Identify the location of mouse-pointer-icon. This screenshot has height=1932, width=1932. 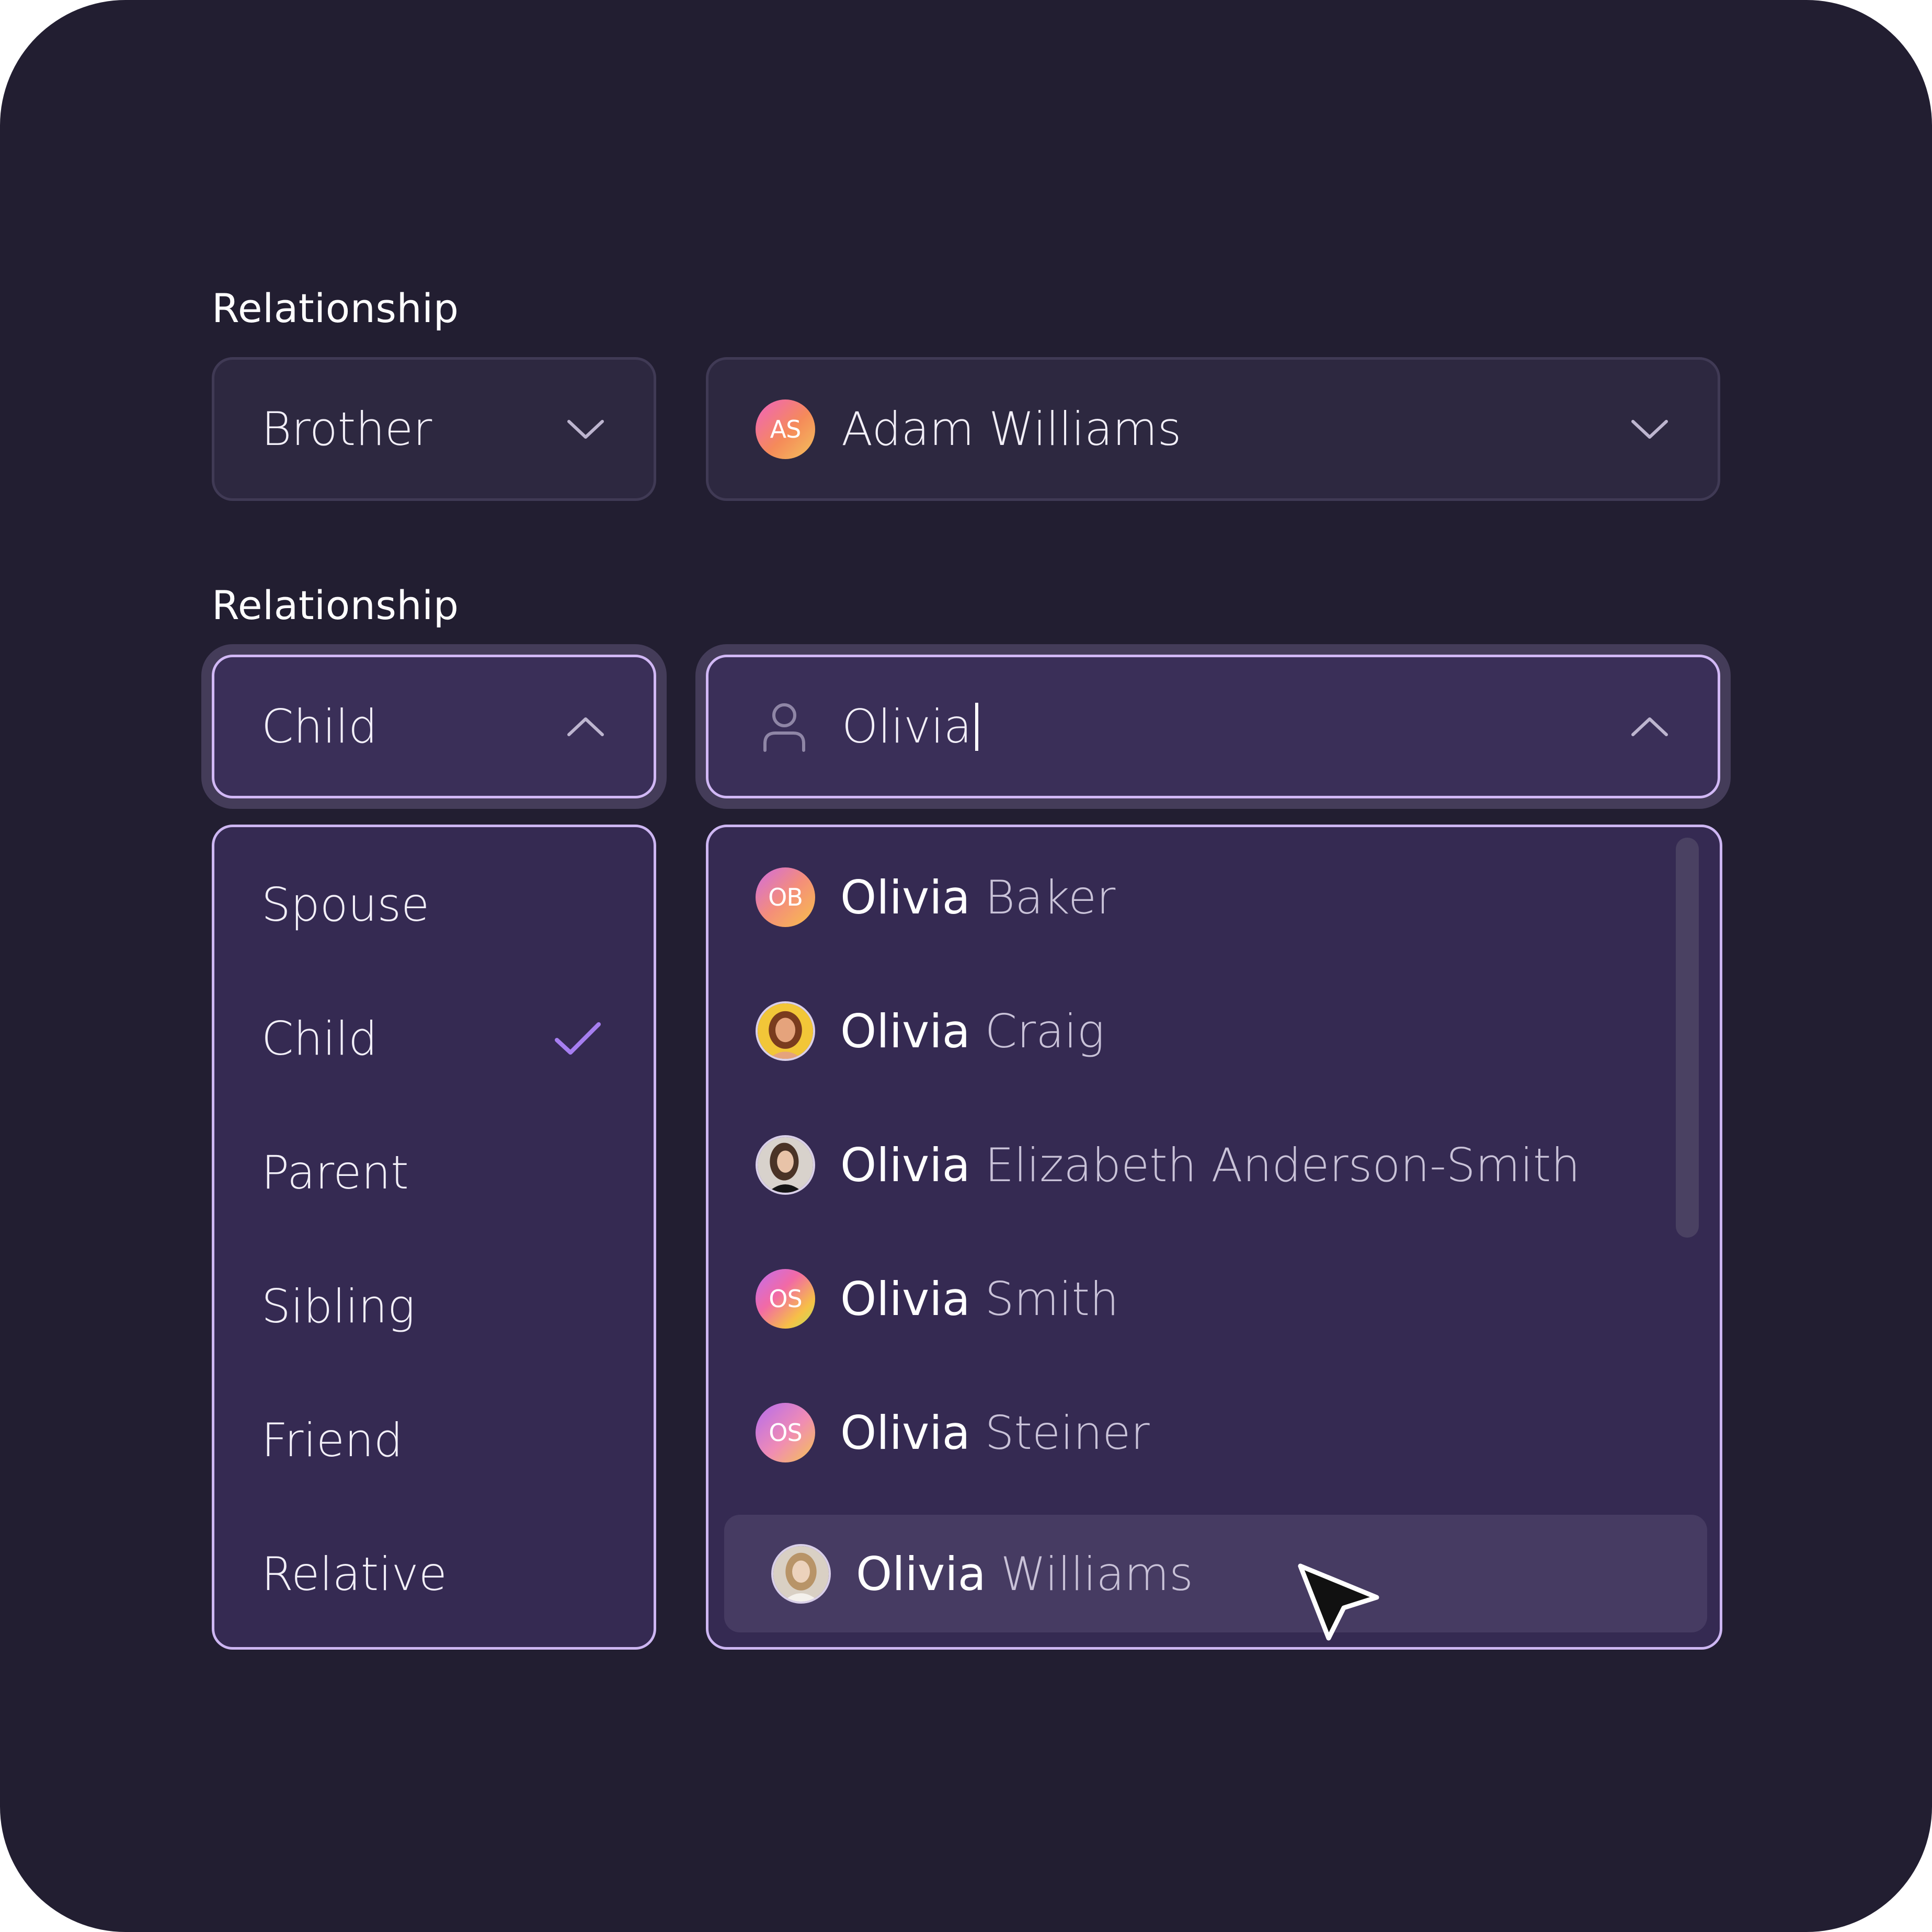
(1338, 1602).